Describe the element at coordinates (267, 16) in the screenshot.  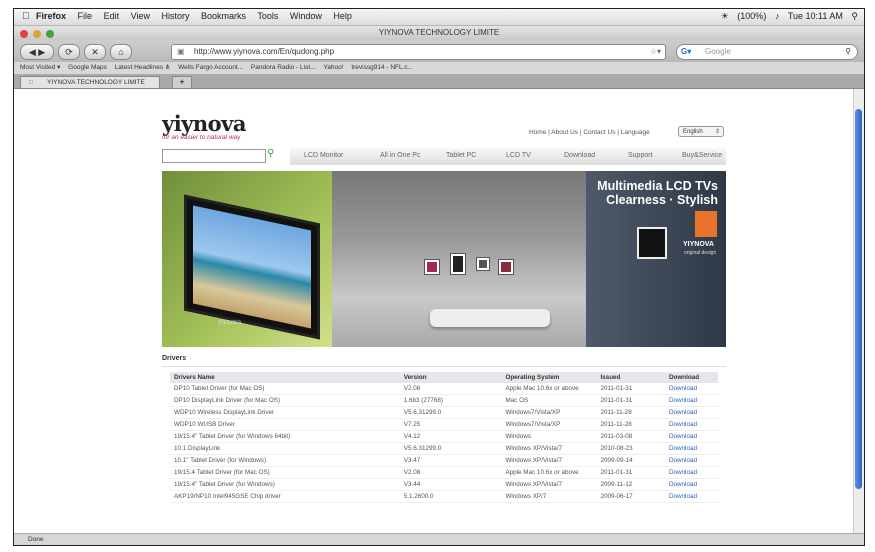
I see `menu-tools: Tools` at that location.